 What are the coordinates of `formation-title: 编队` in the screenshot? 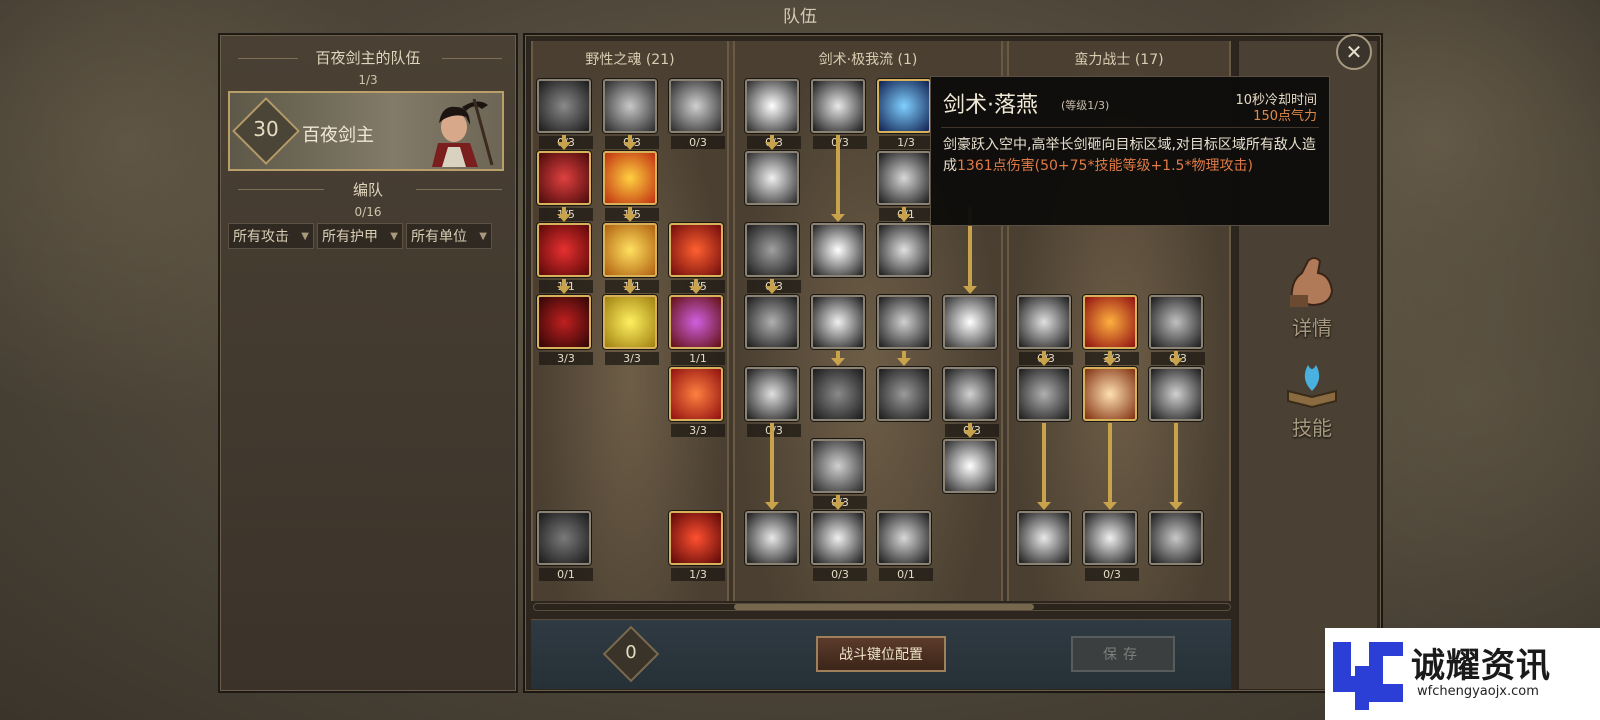 It's located at (367, 190).